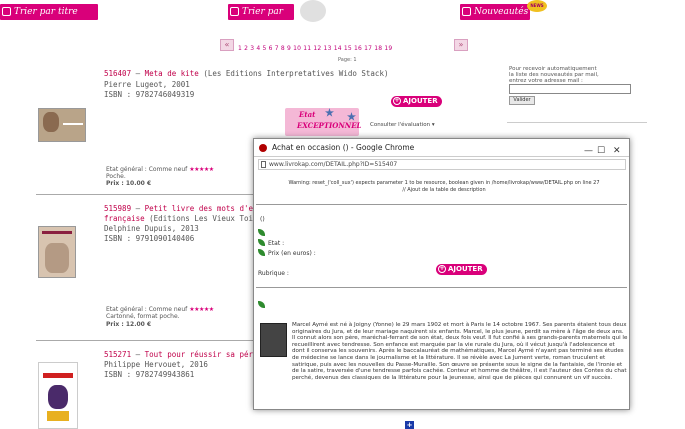 The width and height of the screenshot is (685, 429). Describe the element at coordinates (201, 169) in the screenshot. I see `book-1-stars: ★★★★★` at that location.